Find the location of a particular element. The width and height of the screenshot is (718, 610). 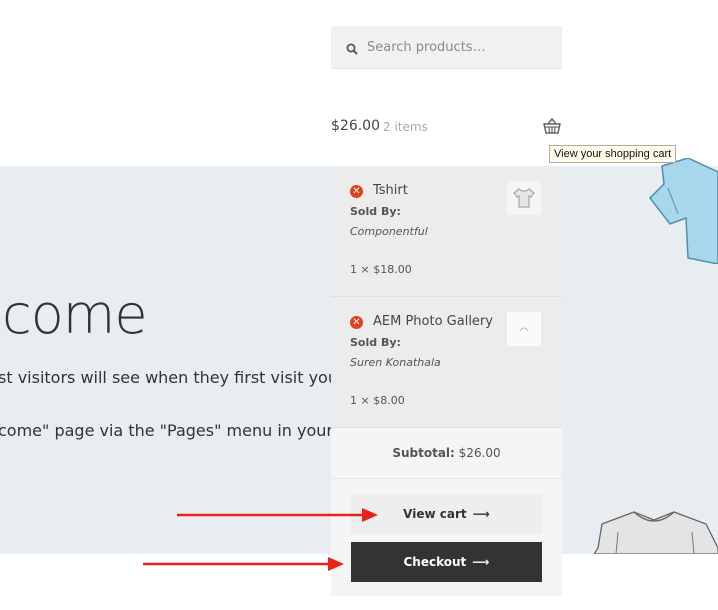

annotation-arrow-view-cart is located at coordinates (277, 515).